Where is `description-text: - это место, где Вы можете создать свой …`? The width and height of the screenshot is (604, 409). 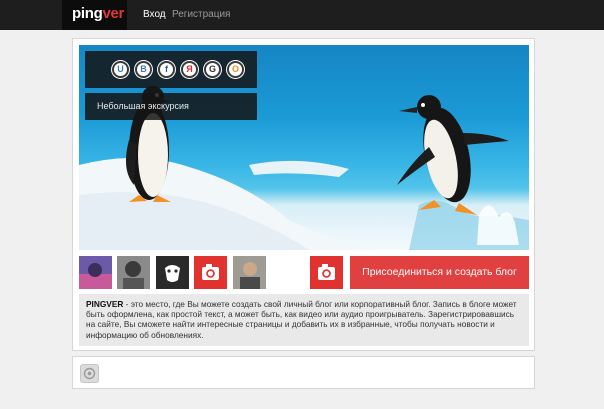
description-text: - это место, где Вы можете создать свой … is located at coordinates (301, 319).